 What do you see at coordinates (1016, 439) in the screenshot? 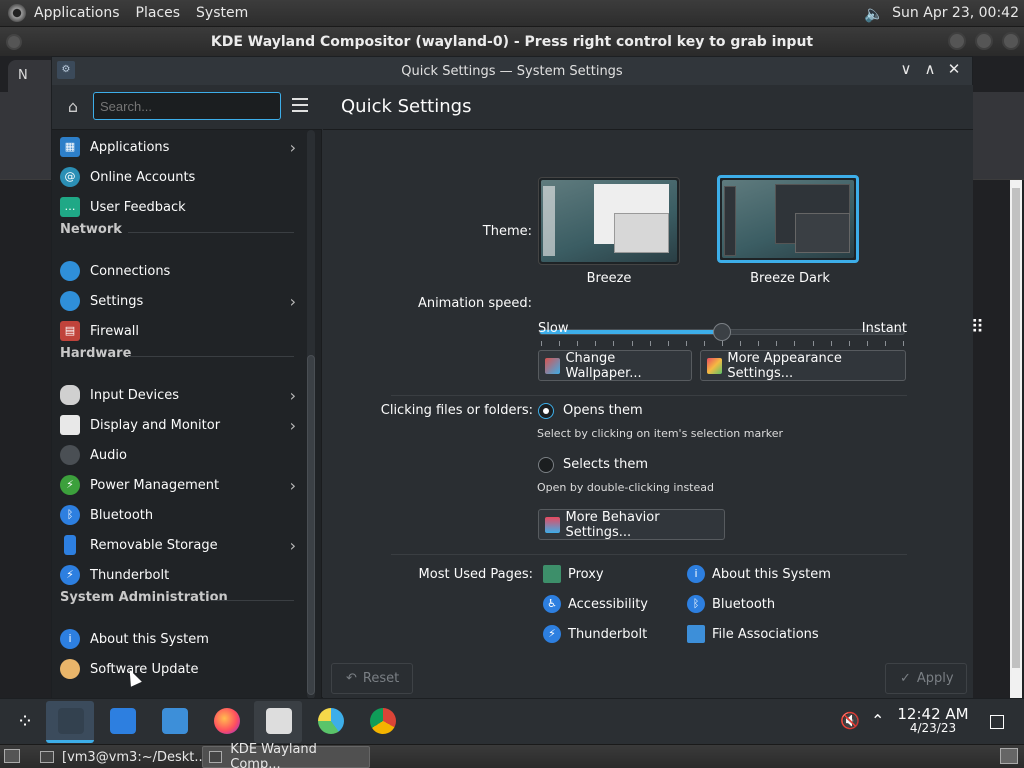
I see `chrome-scrollbar` at bounding box center [1016, 439].